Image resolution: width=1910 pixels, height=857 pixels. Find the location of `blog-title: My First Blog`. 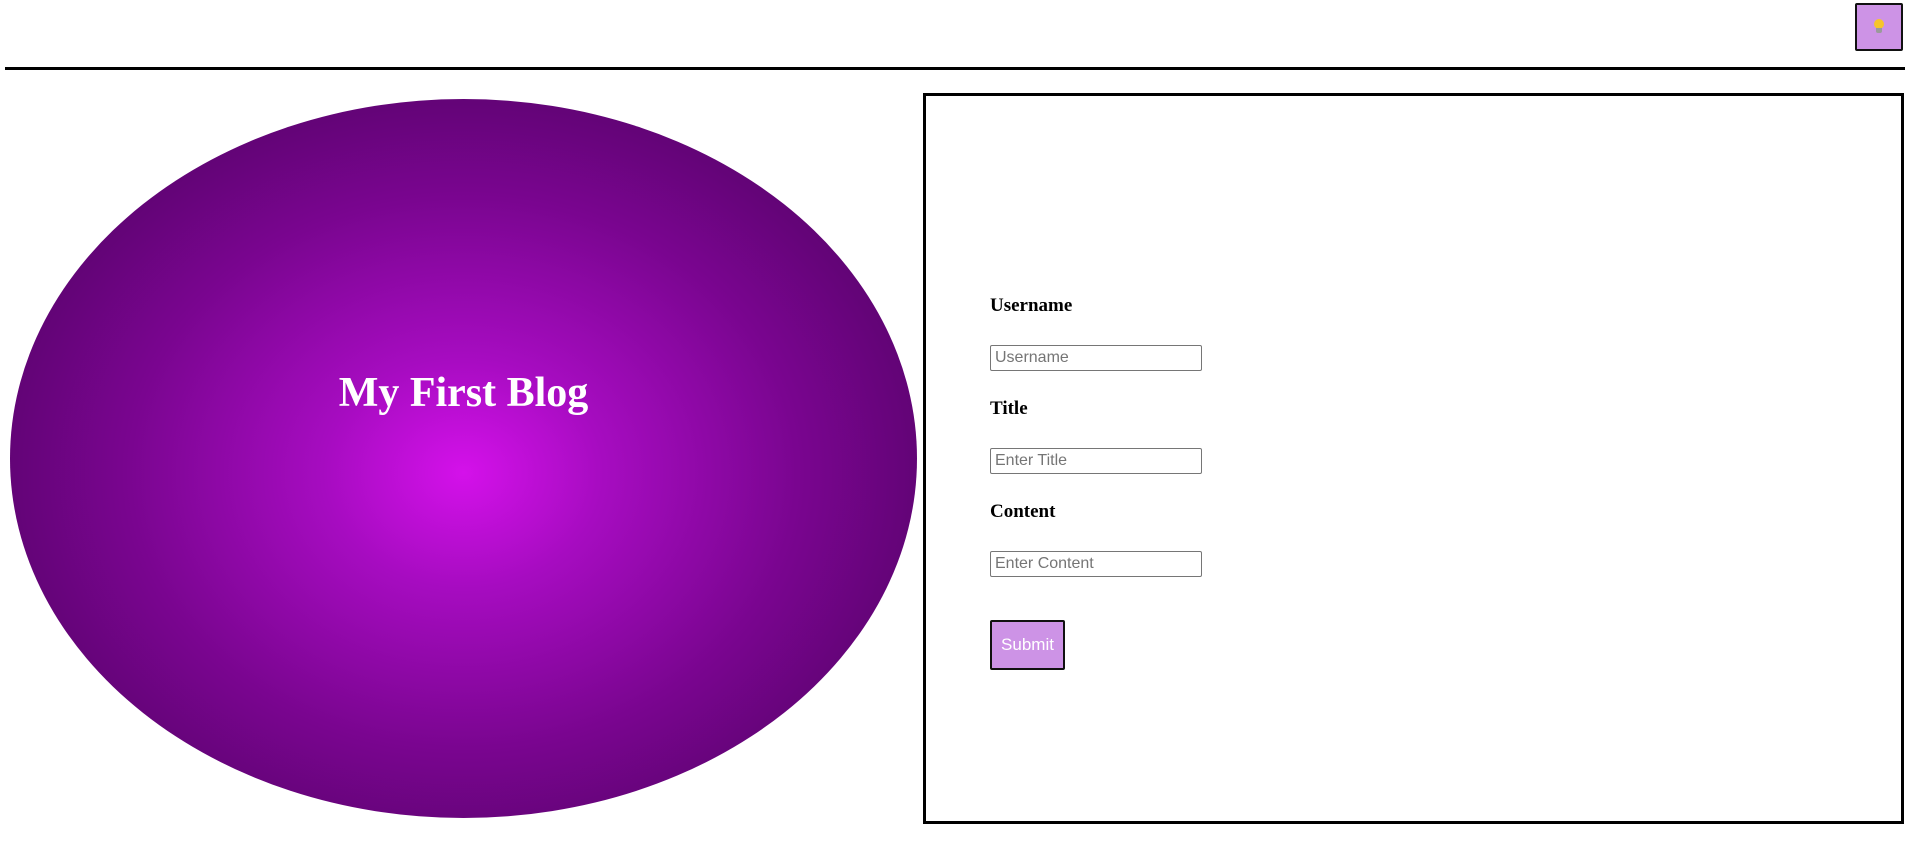

blog-title: My First Blog is located at coordinates (463, 393).